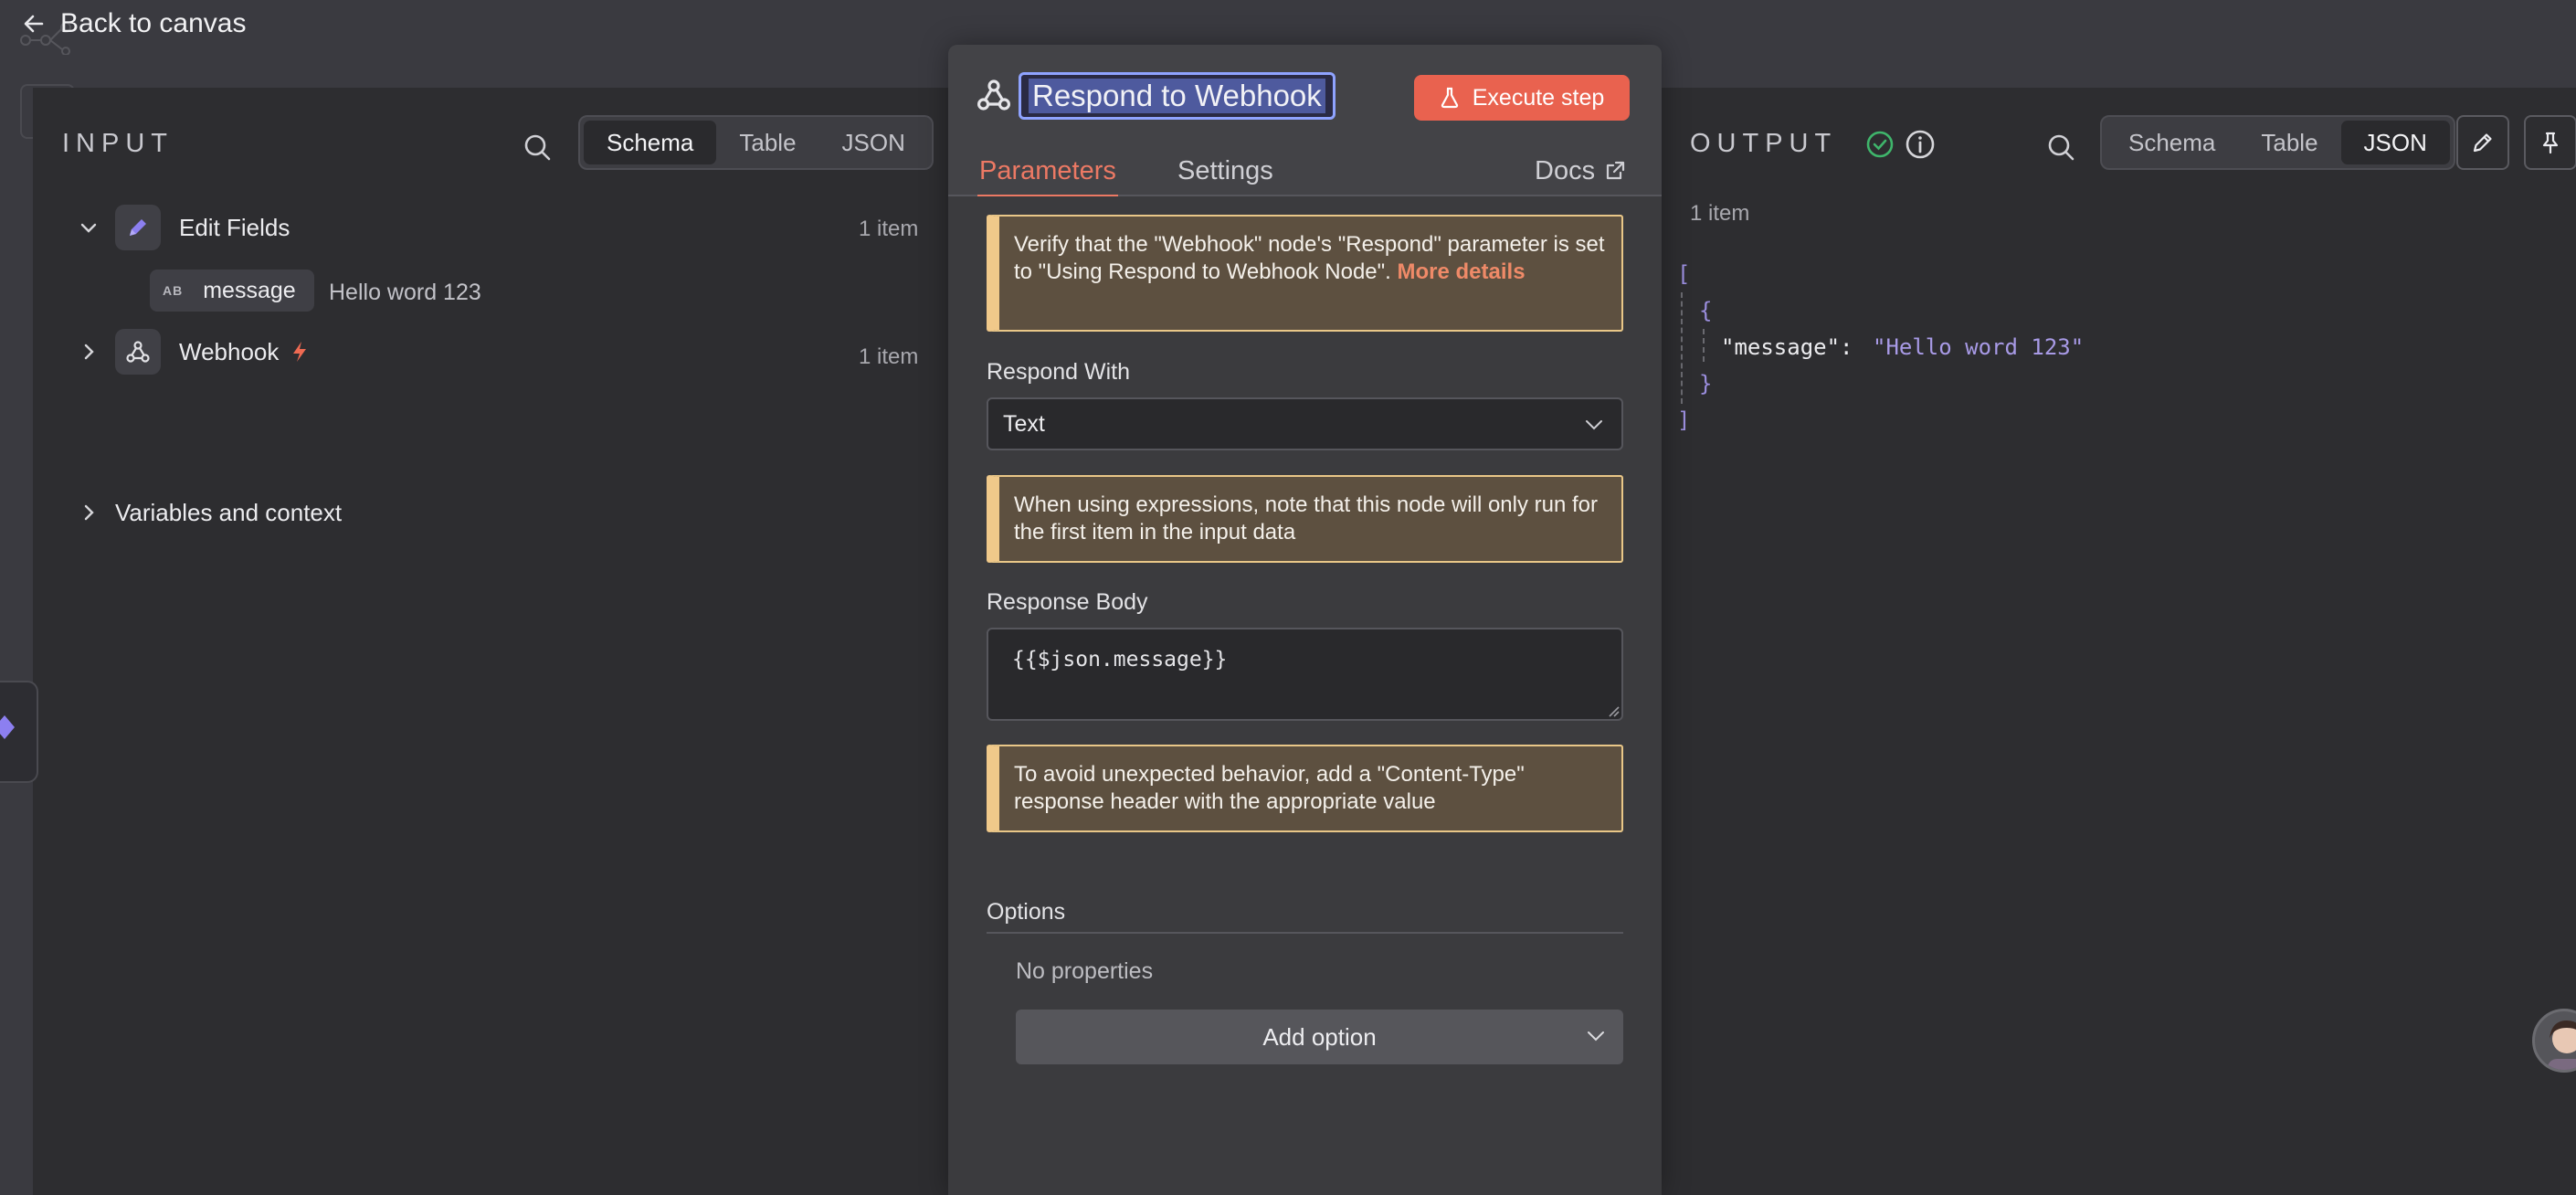 This screenshot has height=1195, width=2576. Describe the element at coordinates (1787, 347) in the screenshot. I see `json-key: "message":` at that location.